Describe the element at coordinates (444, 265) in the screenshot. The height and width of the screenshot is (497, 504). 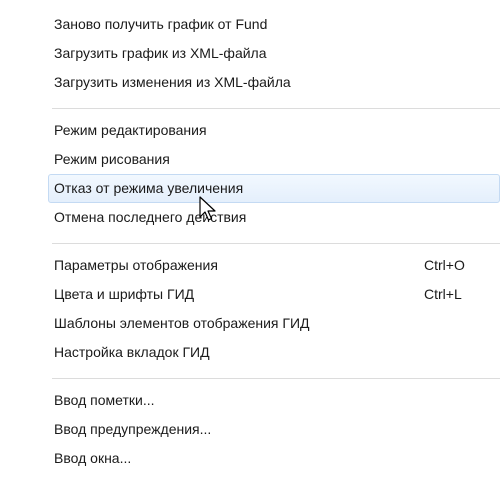
I see `menu-item-shortcut: Ctrl+O` at that location.